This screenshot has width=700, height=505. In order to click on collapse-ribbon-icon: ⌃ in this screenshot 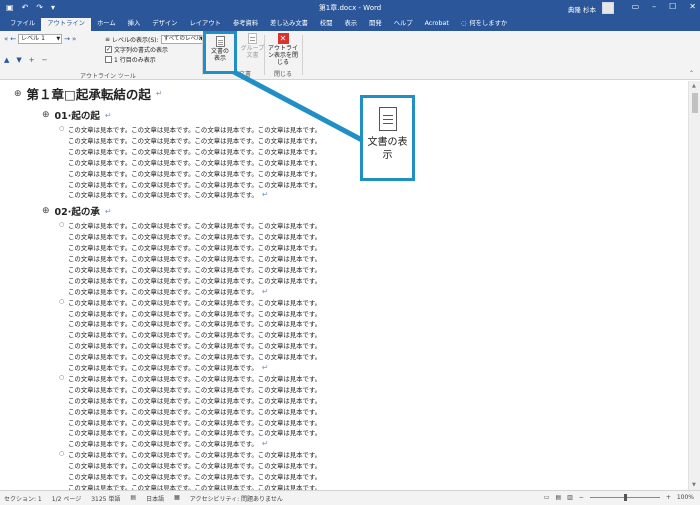, I will do `click(691, 73)`.